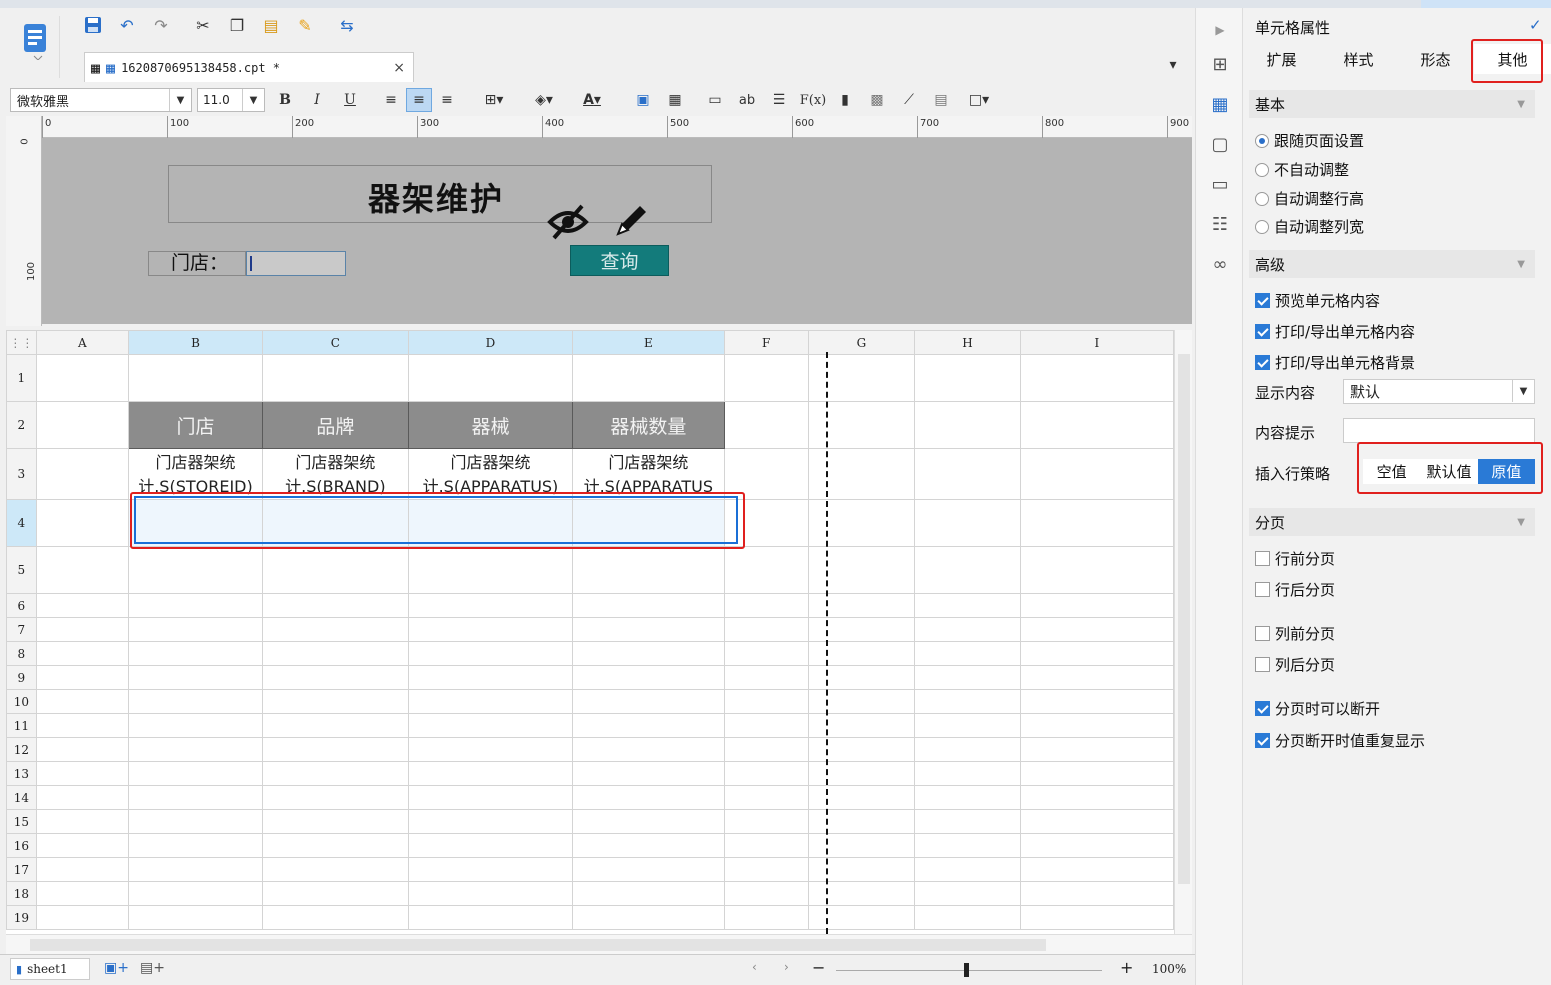  Describe the element at coordinates (1096, 342) in the screenshot. I see `column-header-i: I` at that location.